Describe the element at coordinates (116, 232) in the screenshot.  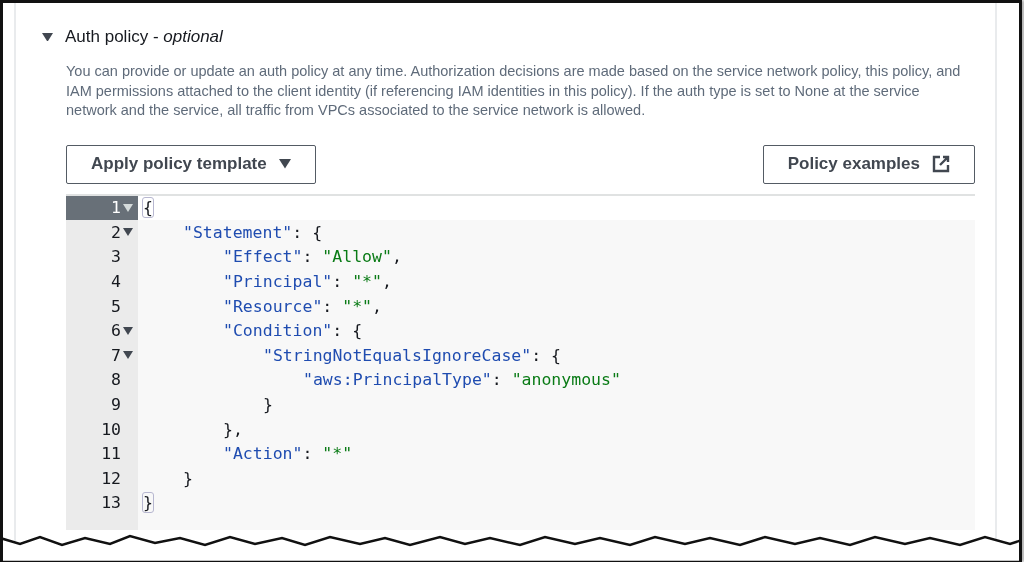
I see `line-number: 2` at that location.